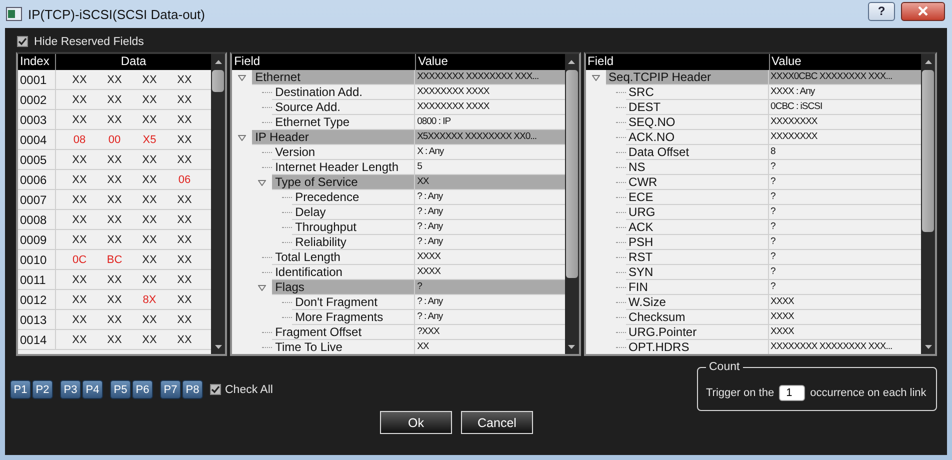 This screenshot has height=460, width=952. Describe the element at coordinates (740, 393) in the screenshot. I see `count-label: Trigger on the` at that location.